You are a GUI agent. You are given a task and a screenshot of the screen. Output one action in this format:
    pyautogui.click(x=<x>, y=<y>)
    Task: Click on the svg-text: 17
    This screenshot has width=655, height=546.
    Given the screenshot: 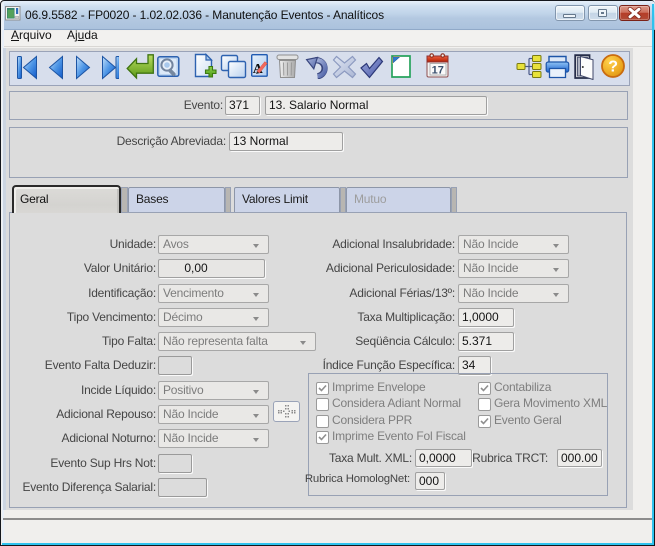 What is the action you would take?
    pyautogui.click(x=438, y=70)
    